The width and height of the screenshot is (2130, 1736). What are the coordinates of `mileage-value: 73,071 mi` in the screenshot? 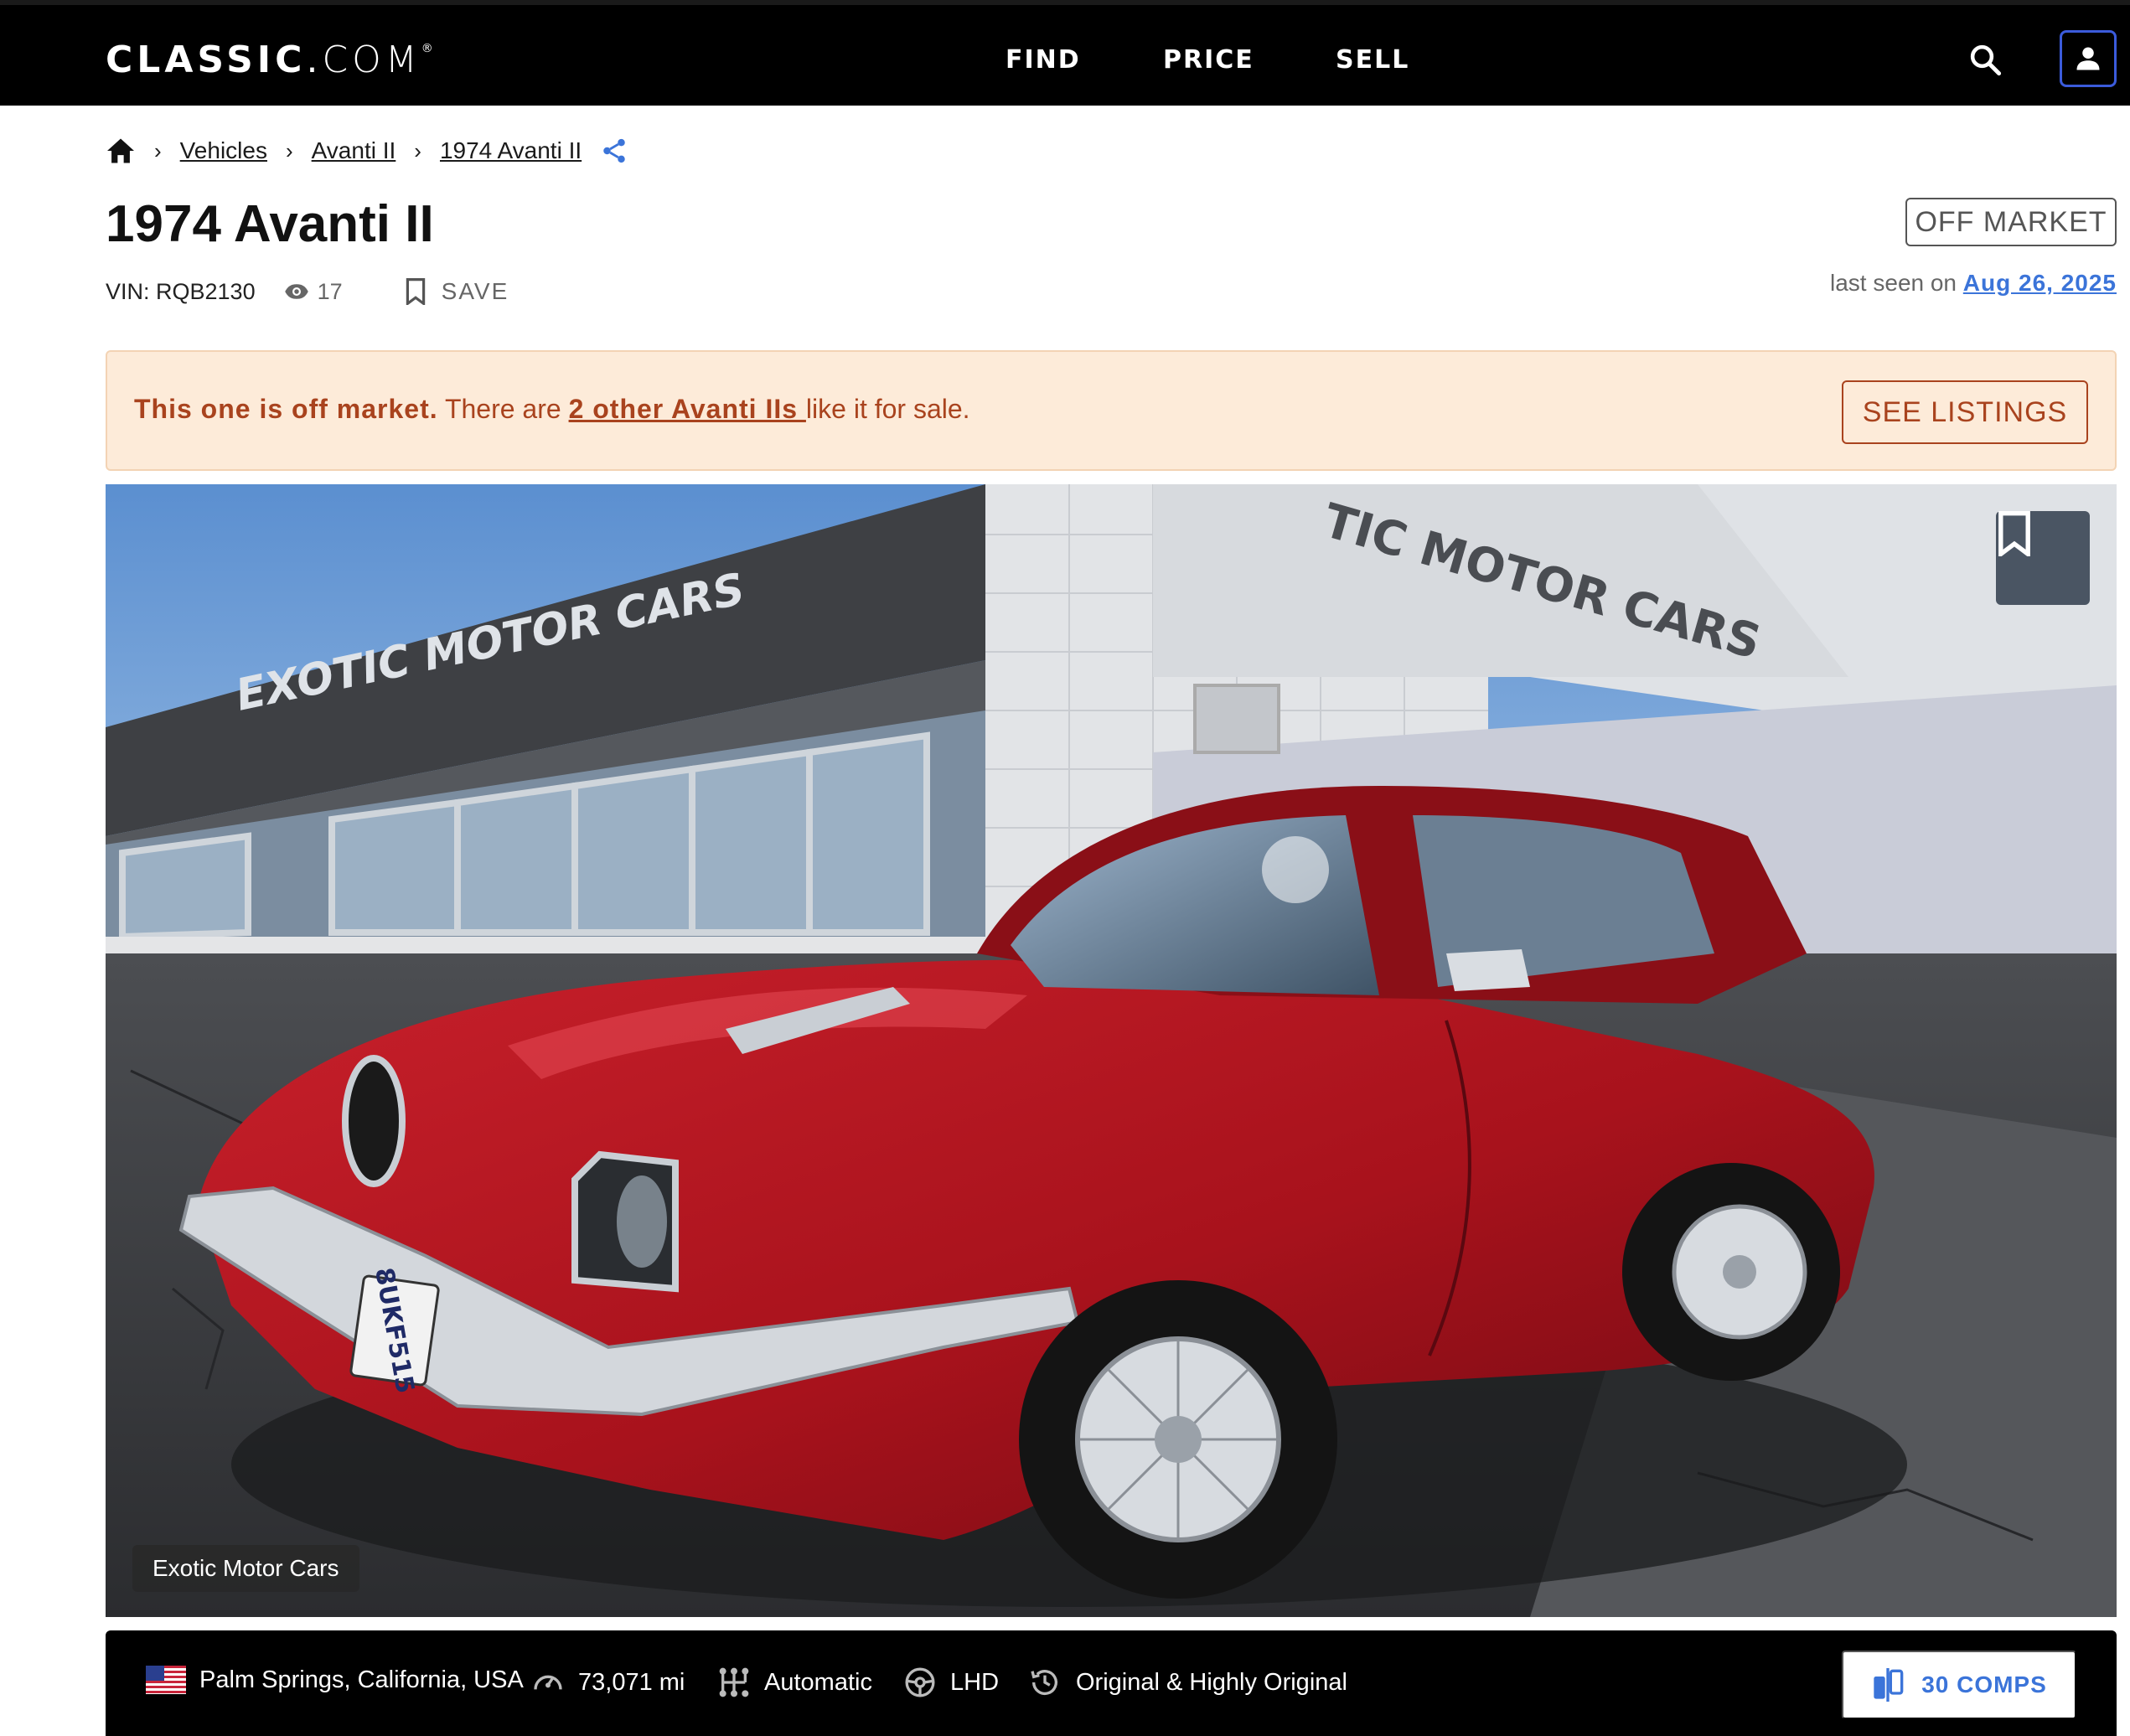 It's located at (631, 1682).